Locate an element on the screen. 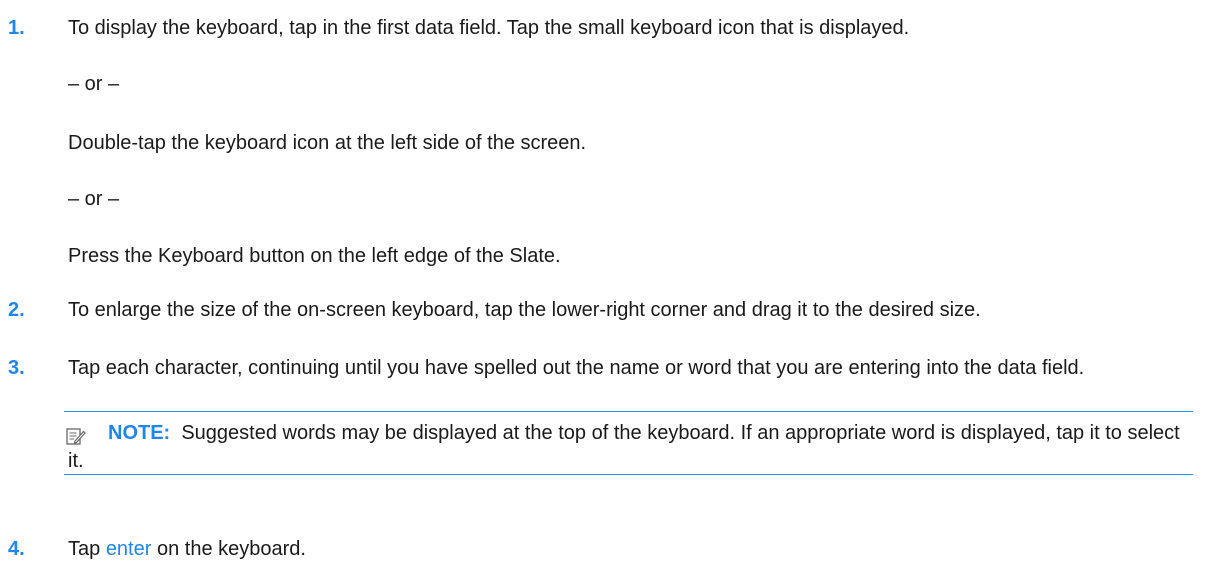 The image size is (1207, 578). step-text-after: on the keyboard. is located at coordinates (231, 549).